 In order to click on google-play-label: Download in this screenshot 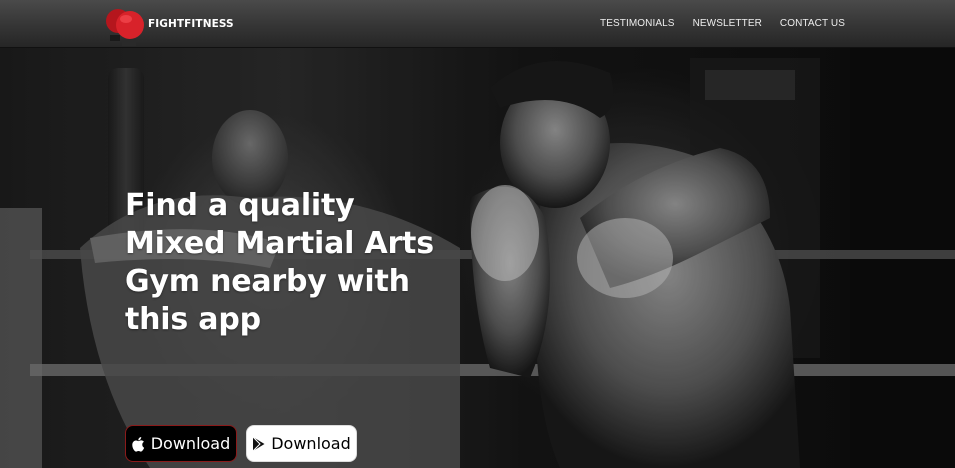, I will do `click(311, 443)`.